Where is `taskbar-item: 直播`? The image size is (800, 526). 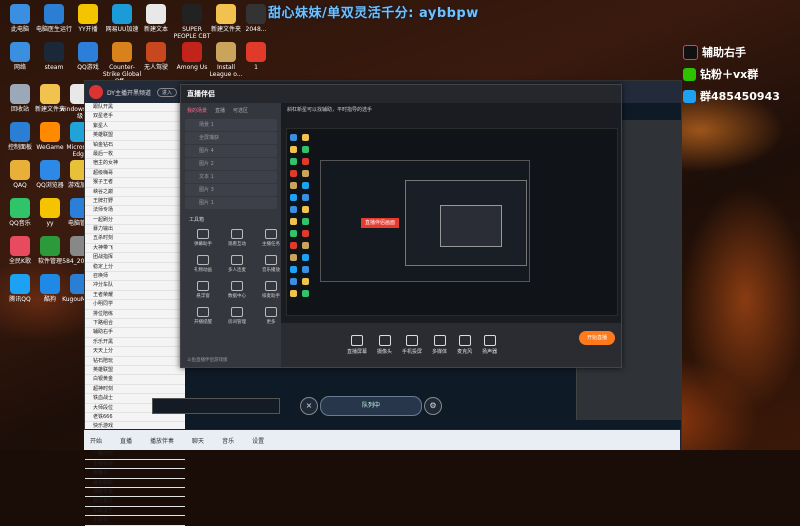 taskbar-item: 直播 is located at coordinates (126, 440).